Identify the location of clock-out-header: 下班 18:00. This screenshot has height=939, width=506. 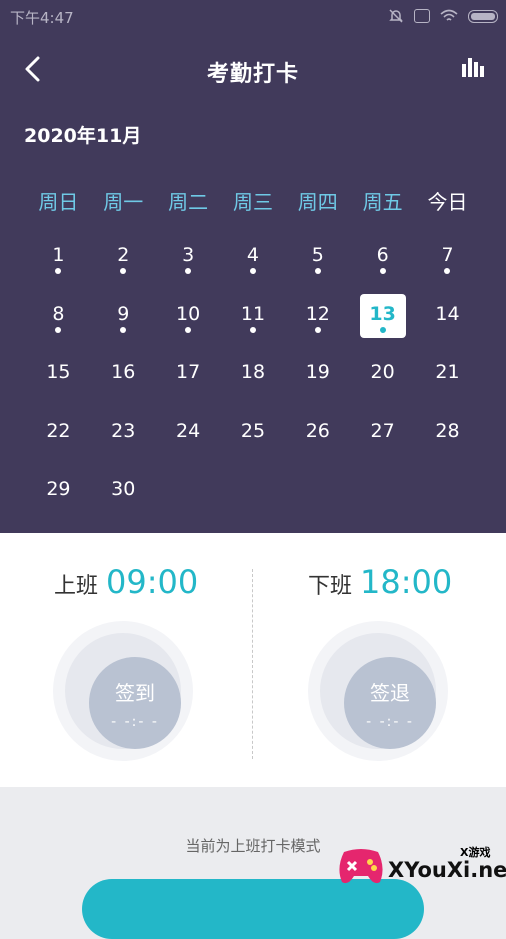
(380, 582).